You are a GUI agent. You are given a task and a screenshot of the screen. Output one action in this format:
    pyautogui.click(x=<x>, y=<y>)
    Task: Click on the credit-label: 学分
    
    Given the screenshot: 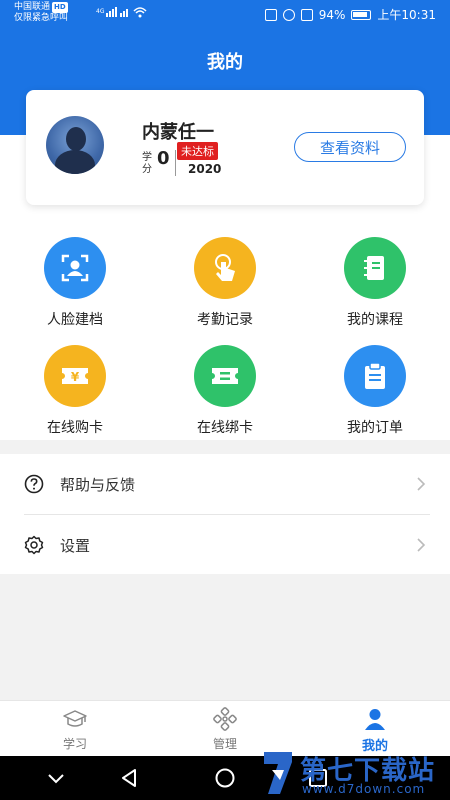 What is the action you would take?
    pyautogui.click(x=147, y=163)
    